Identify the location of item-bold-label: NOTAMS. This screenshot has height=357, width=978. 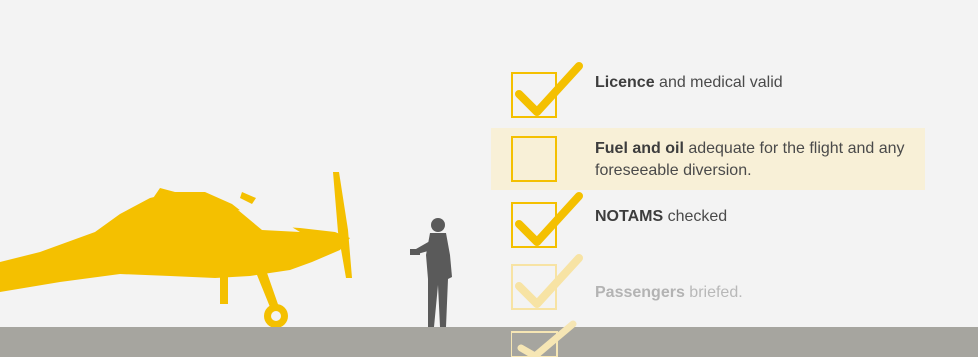
(629, 216).